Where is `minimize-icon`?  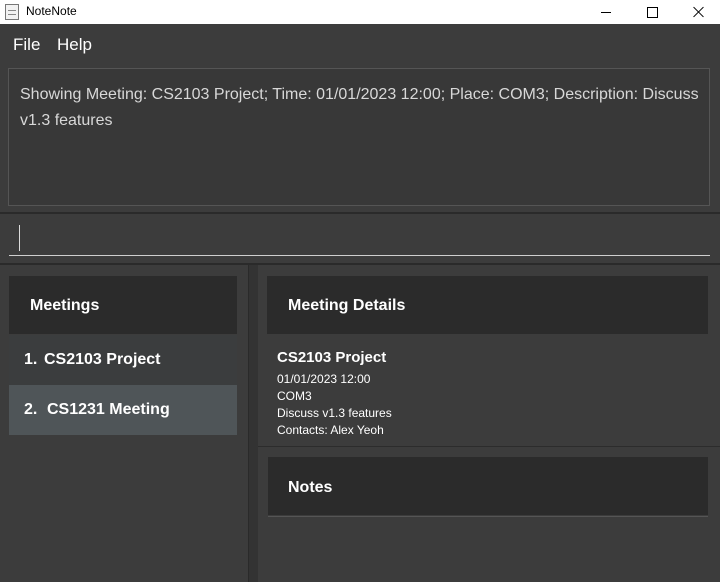
minimize-icon is located at coordinates (606, 12).